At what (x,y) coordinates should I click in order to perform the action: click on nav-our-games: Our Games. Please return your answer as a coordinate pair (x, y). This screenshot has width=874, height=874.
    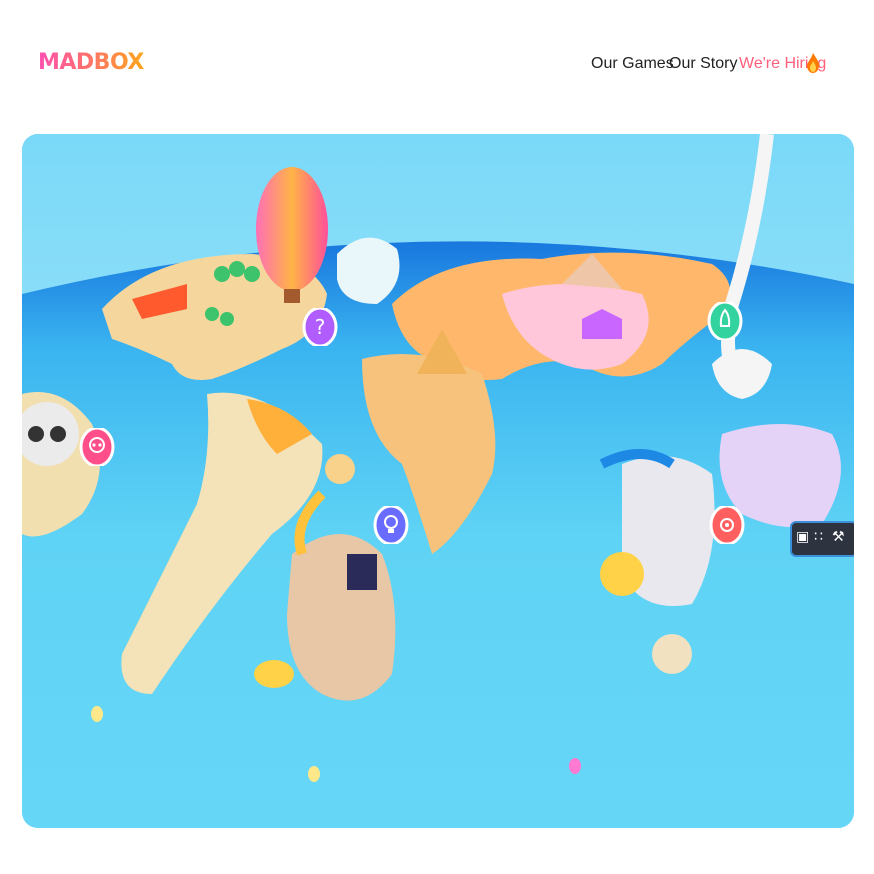
    Looking at the image, I should click on (632, 64).